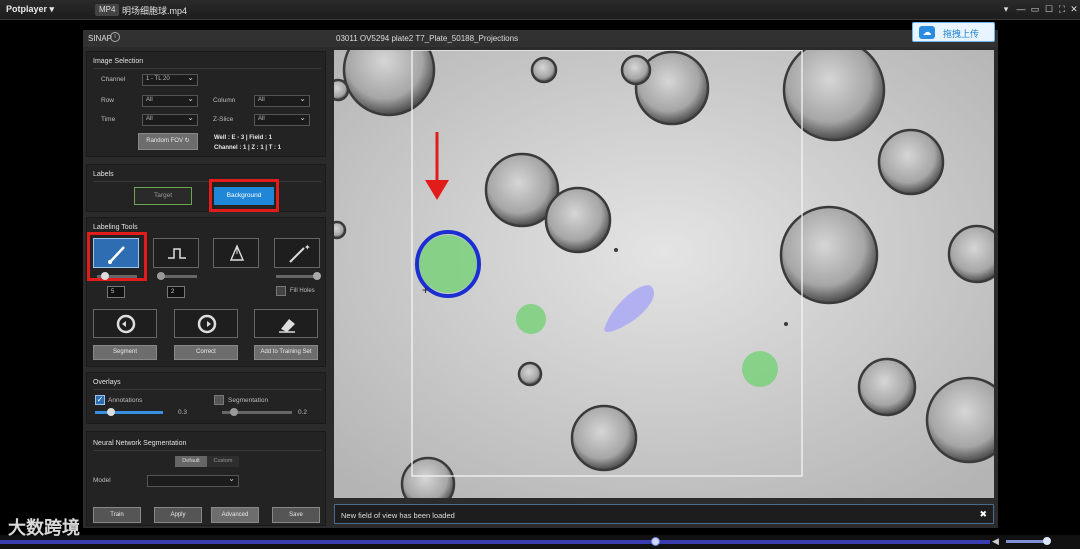 Image resolution: width=1080 pixels, height=549 pixels. What do you see at coordinates (248, 148) in the screenshot?
I see `channel-info: Channel : 1 | Z : 1 | T : 1` at bounding box center [248, 148].